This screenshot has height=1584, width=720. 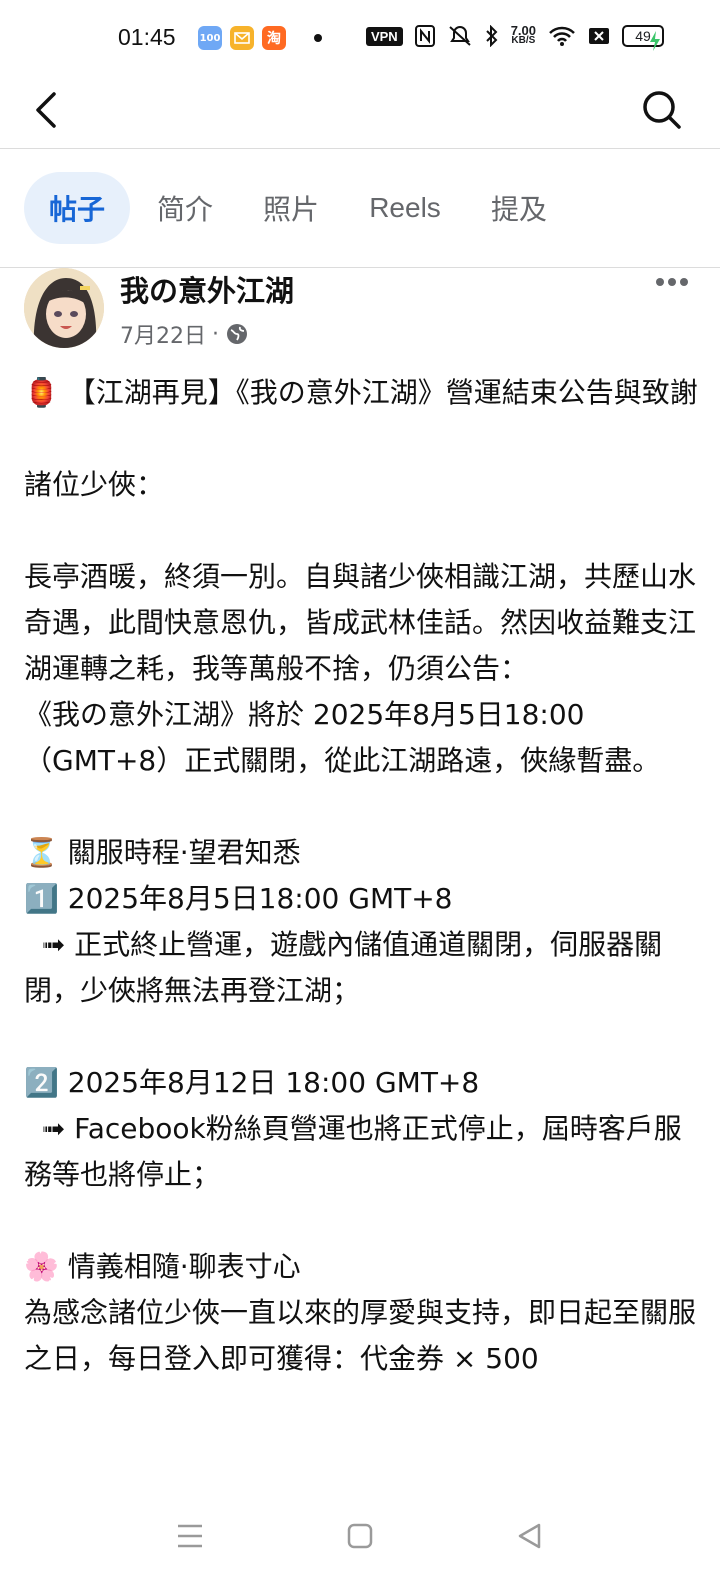 I want to click on system-back-button, so click(x=530, y=1536).